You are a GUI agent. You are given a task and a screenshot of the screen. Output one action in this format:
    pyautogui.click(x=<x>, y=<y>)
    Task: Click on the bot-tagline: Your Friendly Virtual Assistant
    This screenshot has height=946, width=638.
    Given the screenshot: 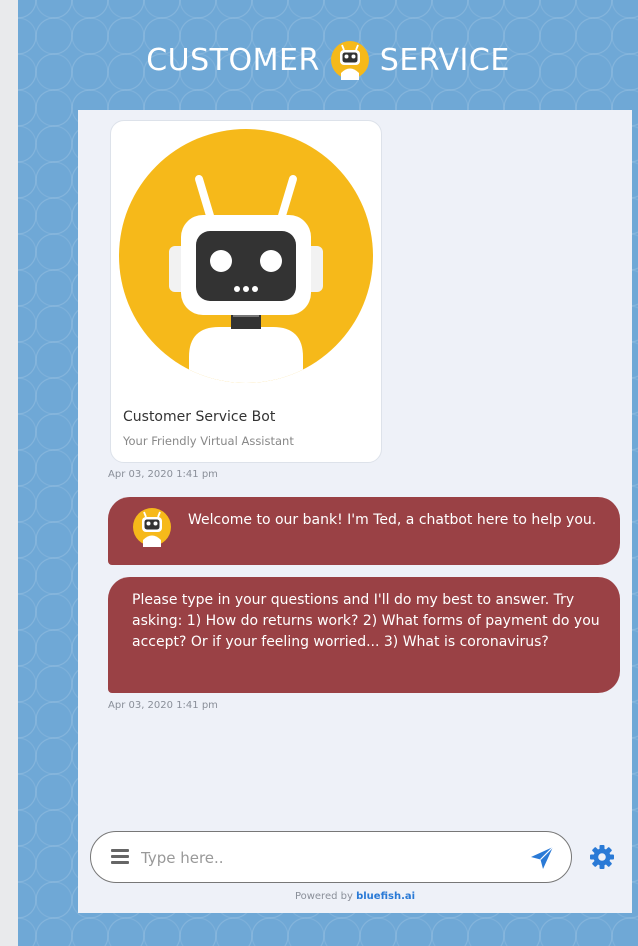 What is the action you would take?
    pyautogui.click(x=208, y=441)
    